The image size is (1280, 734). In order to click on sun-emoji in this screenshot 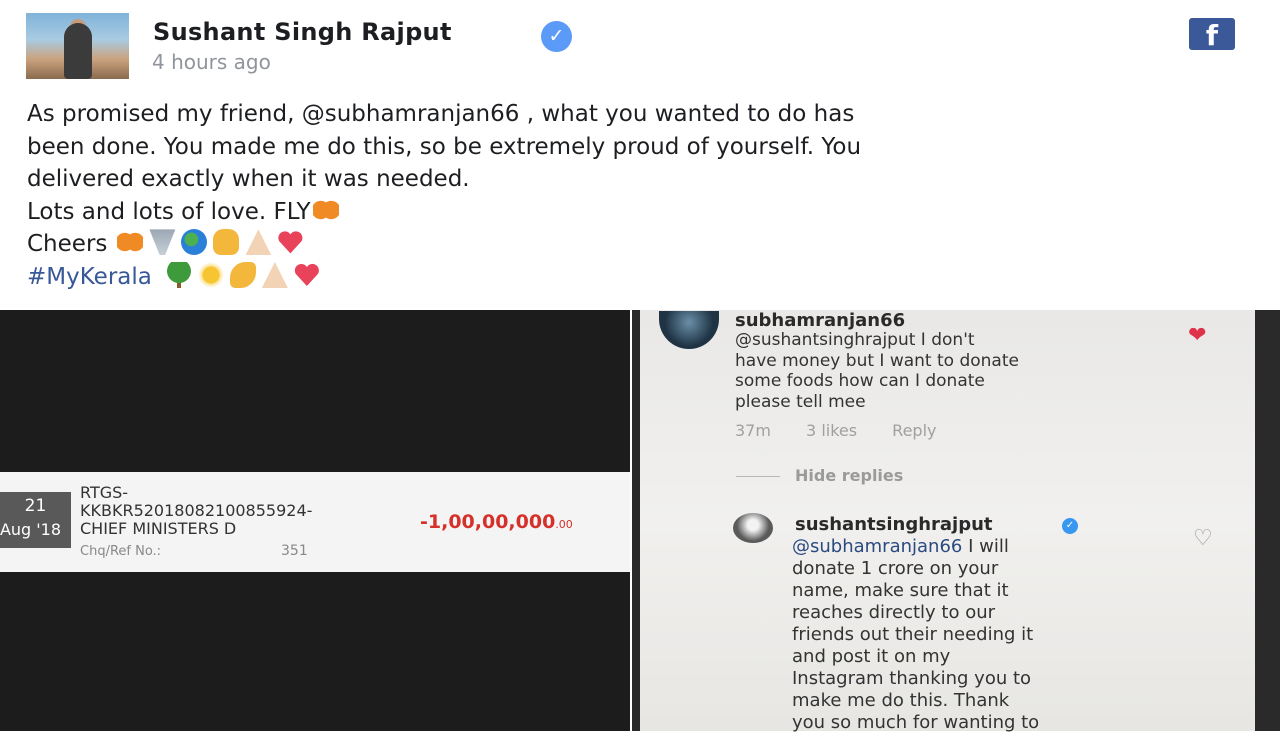, I will do `click(210, 274)`.